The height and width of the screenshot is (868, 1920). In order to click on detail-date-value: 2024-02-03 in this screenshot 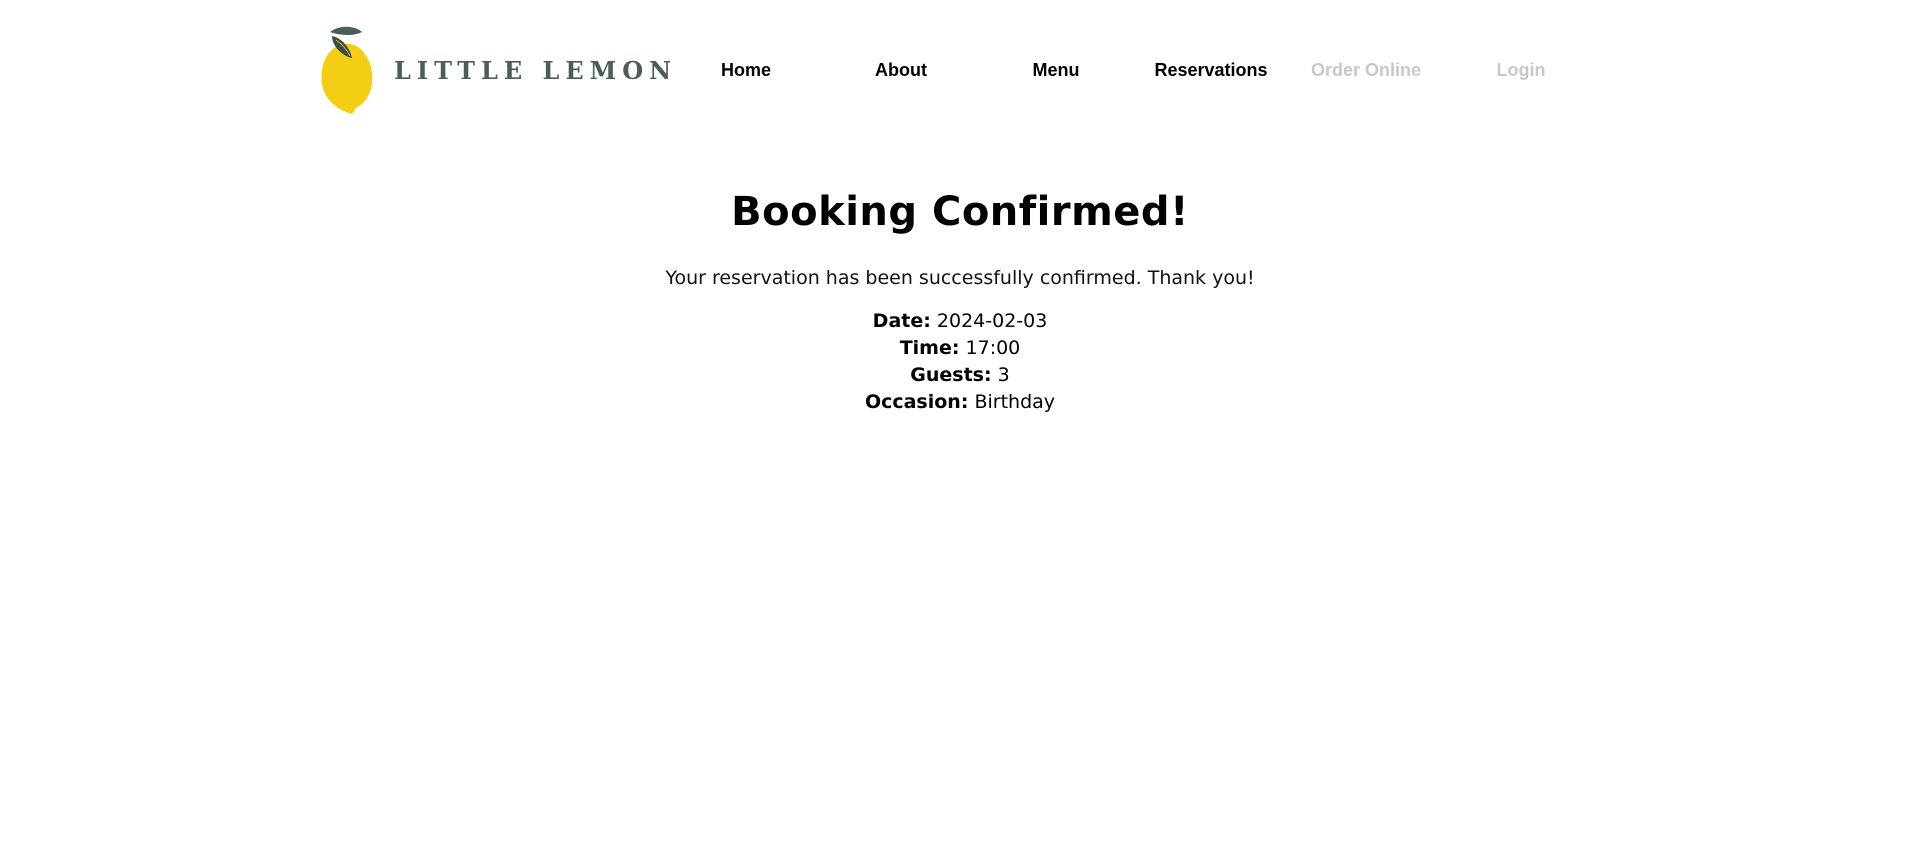, I will do `click(992, 321)`.